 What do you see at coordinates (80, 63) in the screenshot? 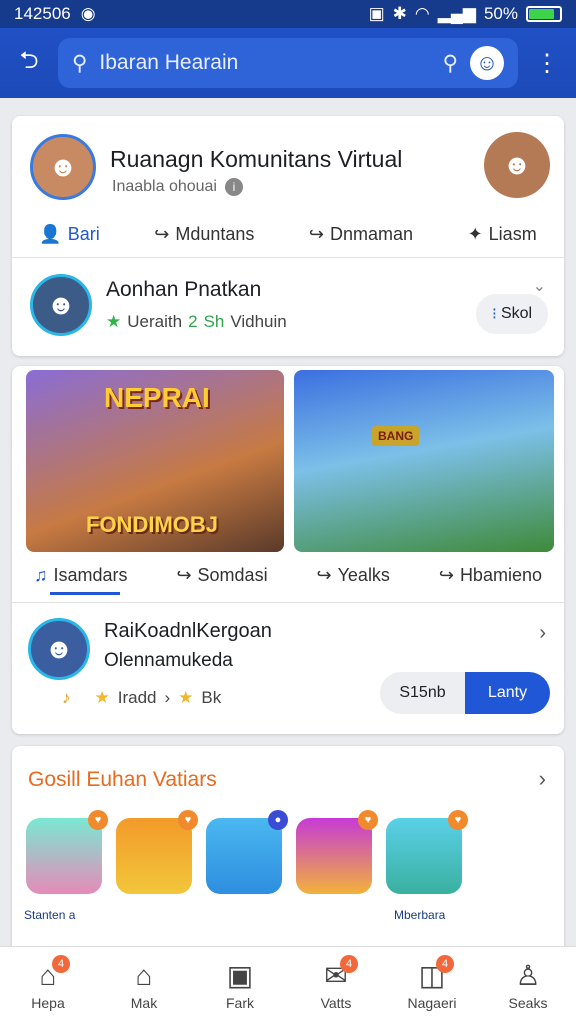
I see `search-icon: ⚲` at bounding box center [80, 63].